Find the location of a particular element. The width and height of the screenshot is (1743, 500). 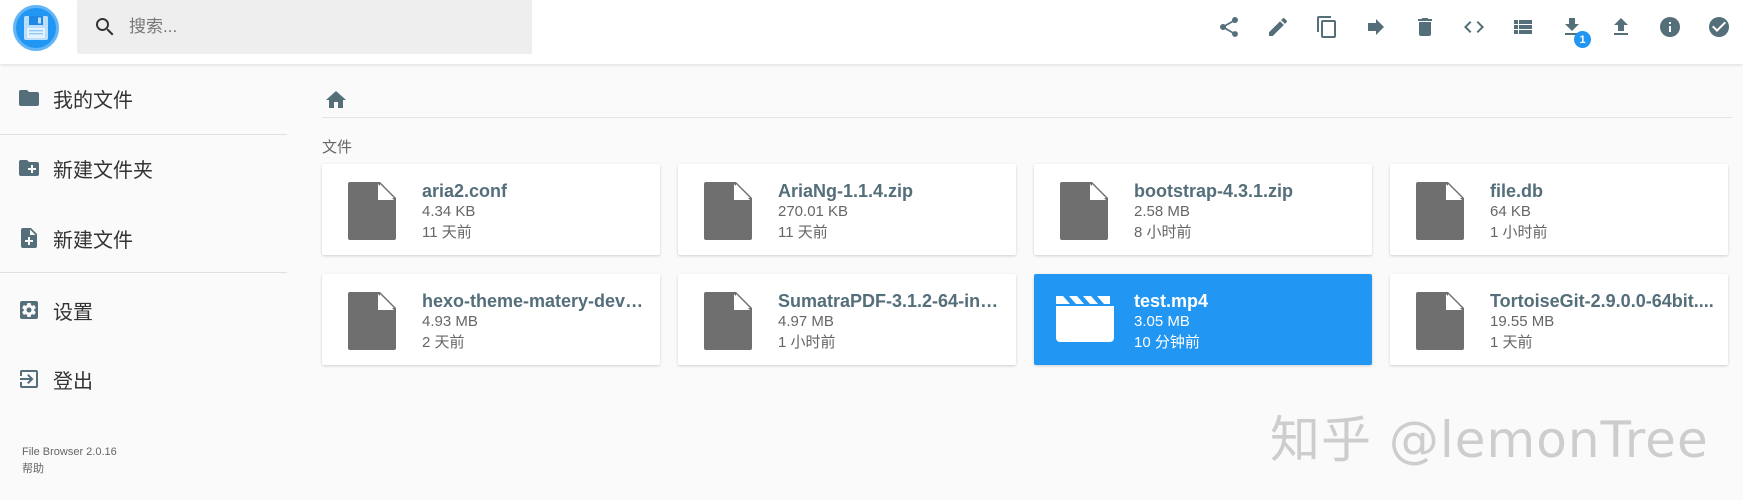

note-add-icon is located at coordinates (29, 238).